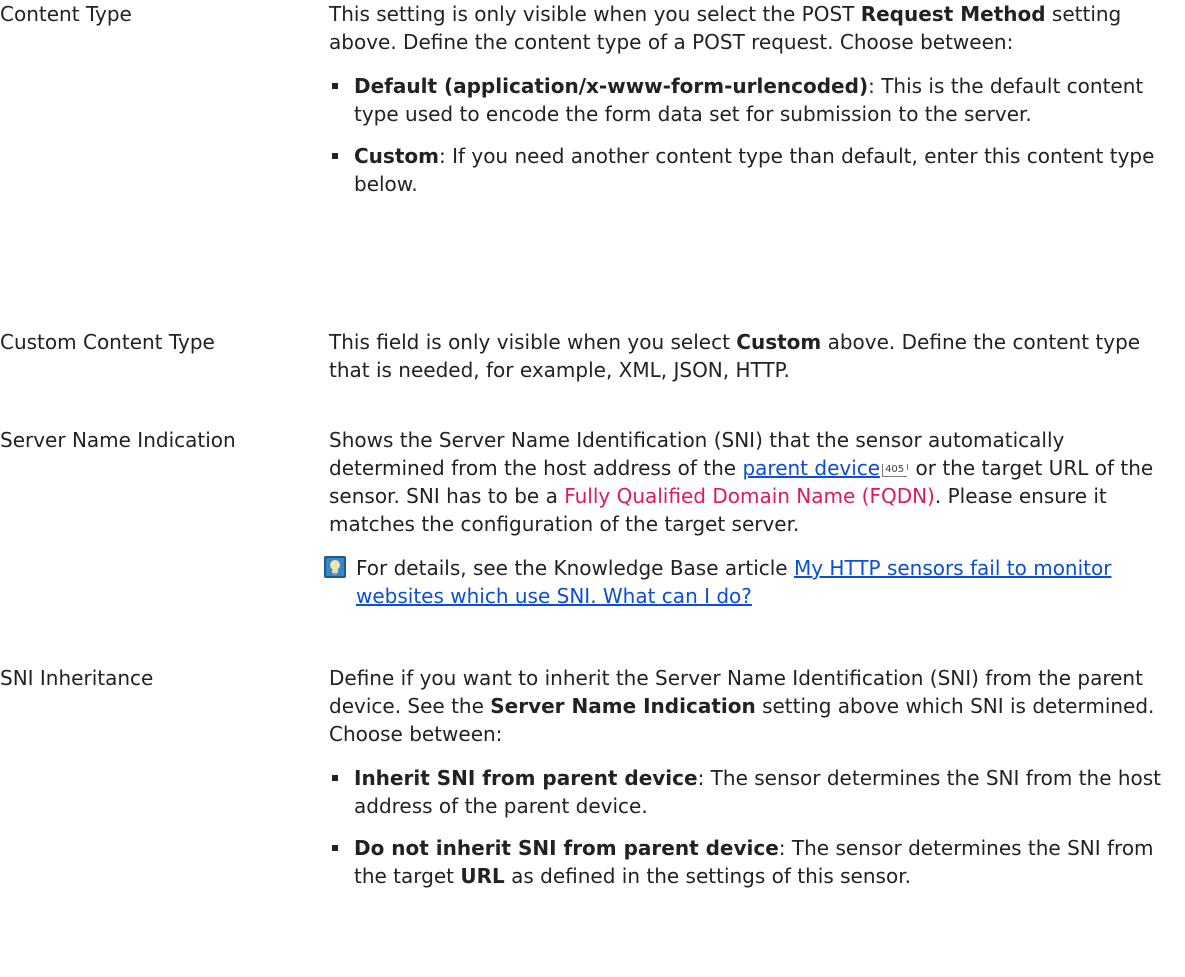 The width and height of the screenshot is (1185, 977). What do you see at coordinates (66, 14) in the screenshot?
I see `setting-label: Content Type` at bounding box center [66, 14].